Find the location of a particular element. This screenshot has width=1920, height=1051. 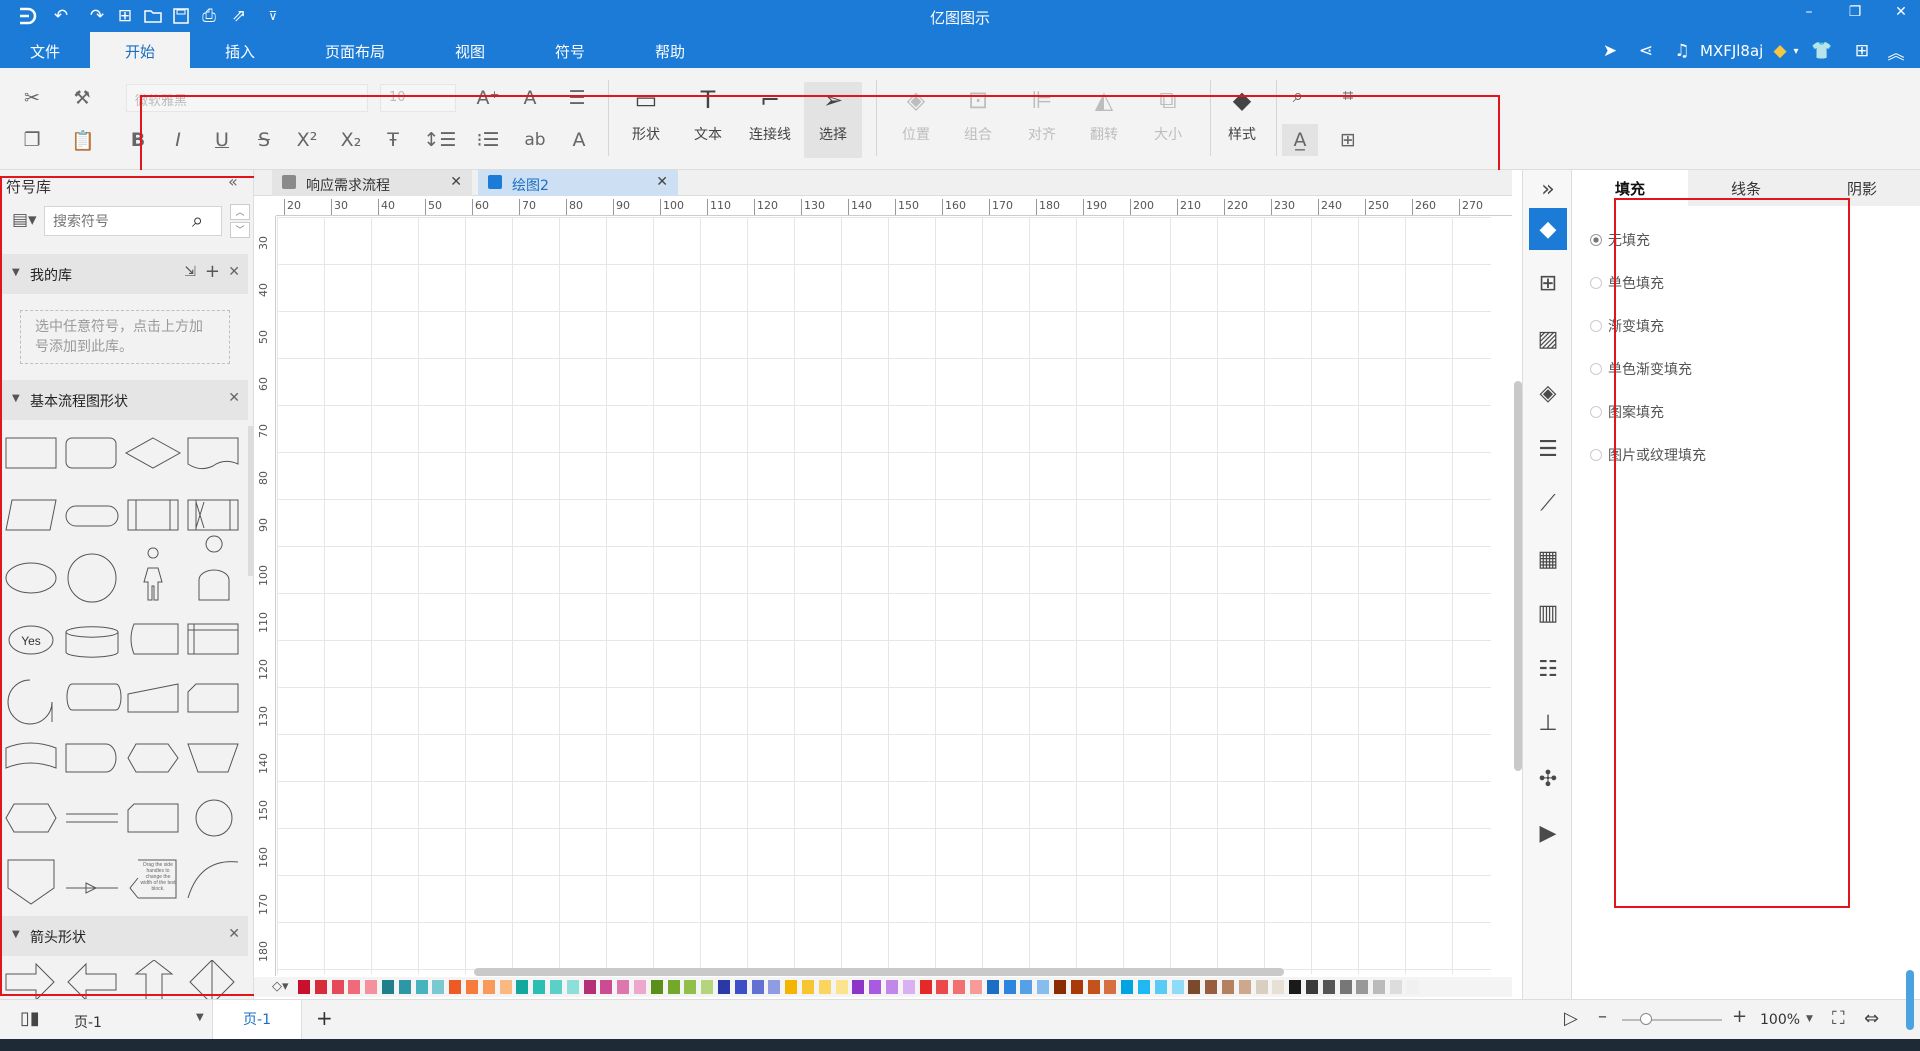

flip-button: ◭ 翻转 is located at coordinates (1104, 120).